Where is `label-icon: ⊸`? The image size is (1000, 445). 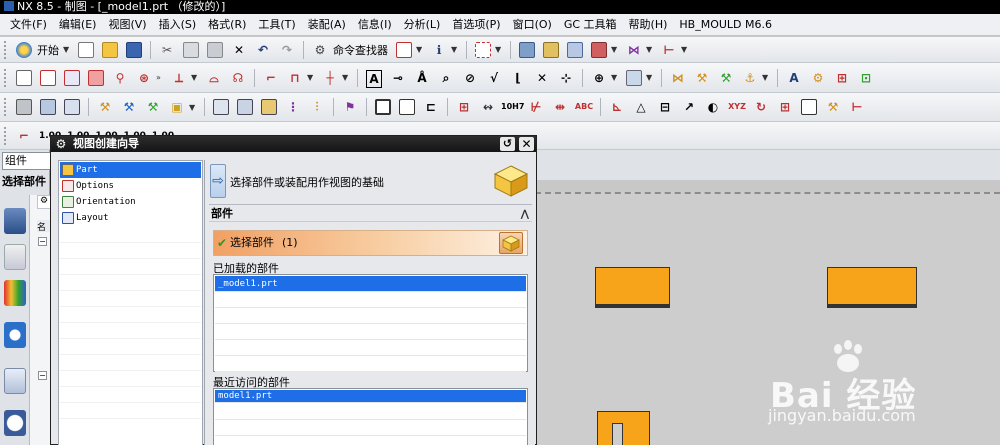
label-icon: ⊸ is located at coordinates (398, 78).